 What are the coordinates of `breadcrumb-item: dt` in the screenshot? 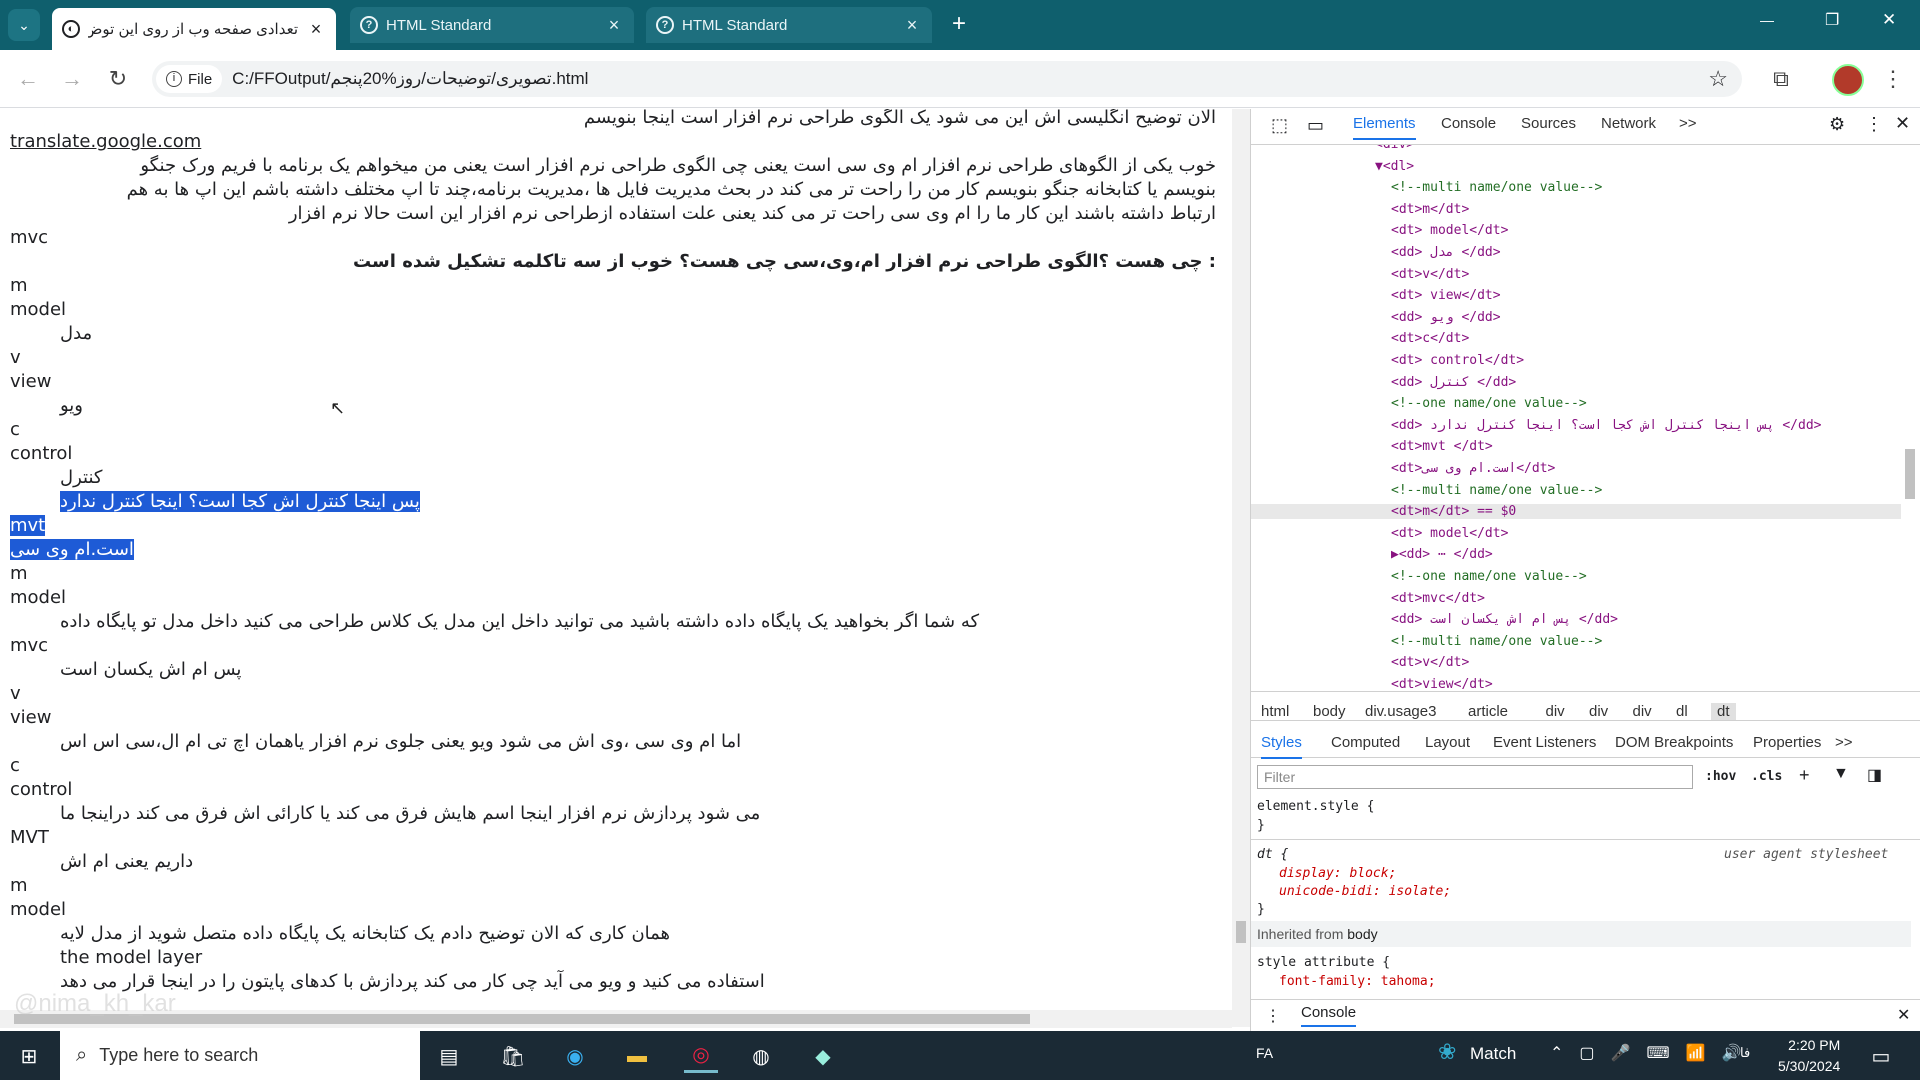 It's located at (1723, 711).